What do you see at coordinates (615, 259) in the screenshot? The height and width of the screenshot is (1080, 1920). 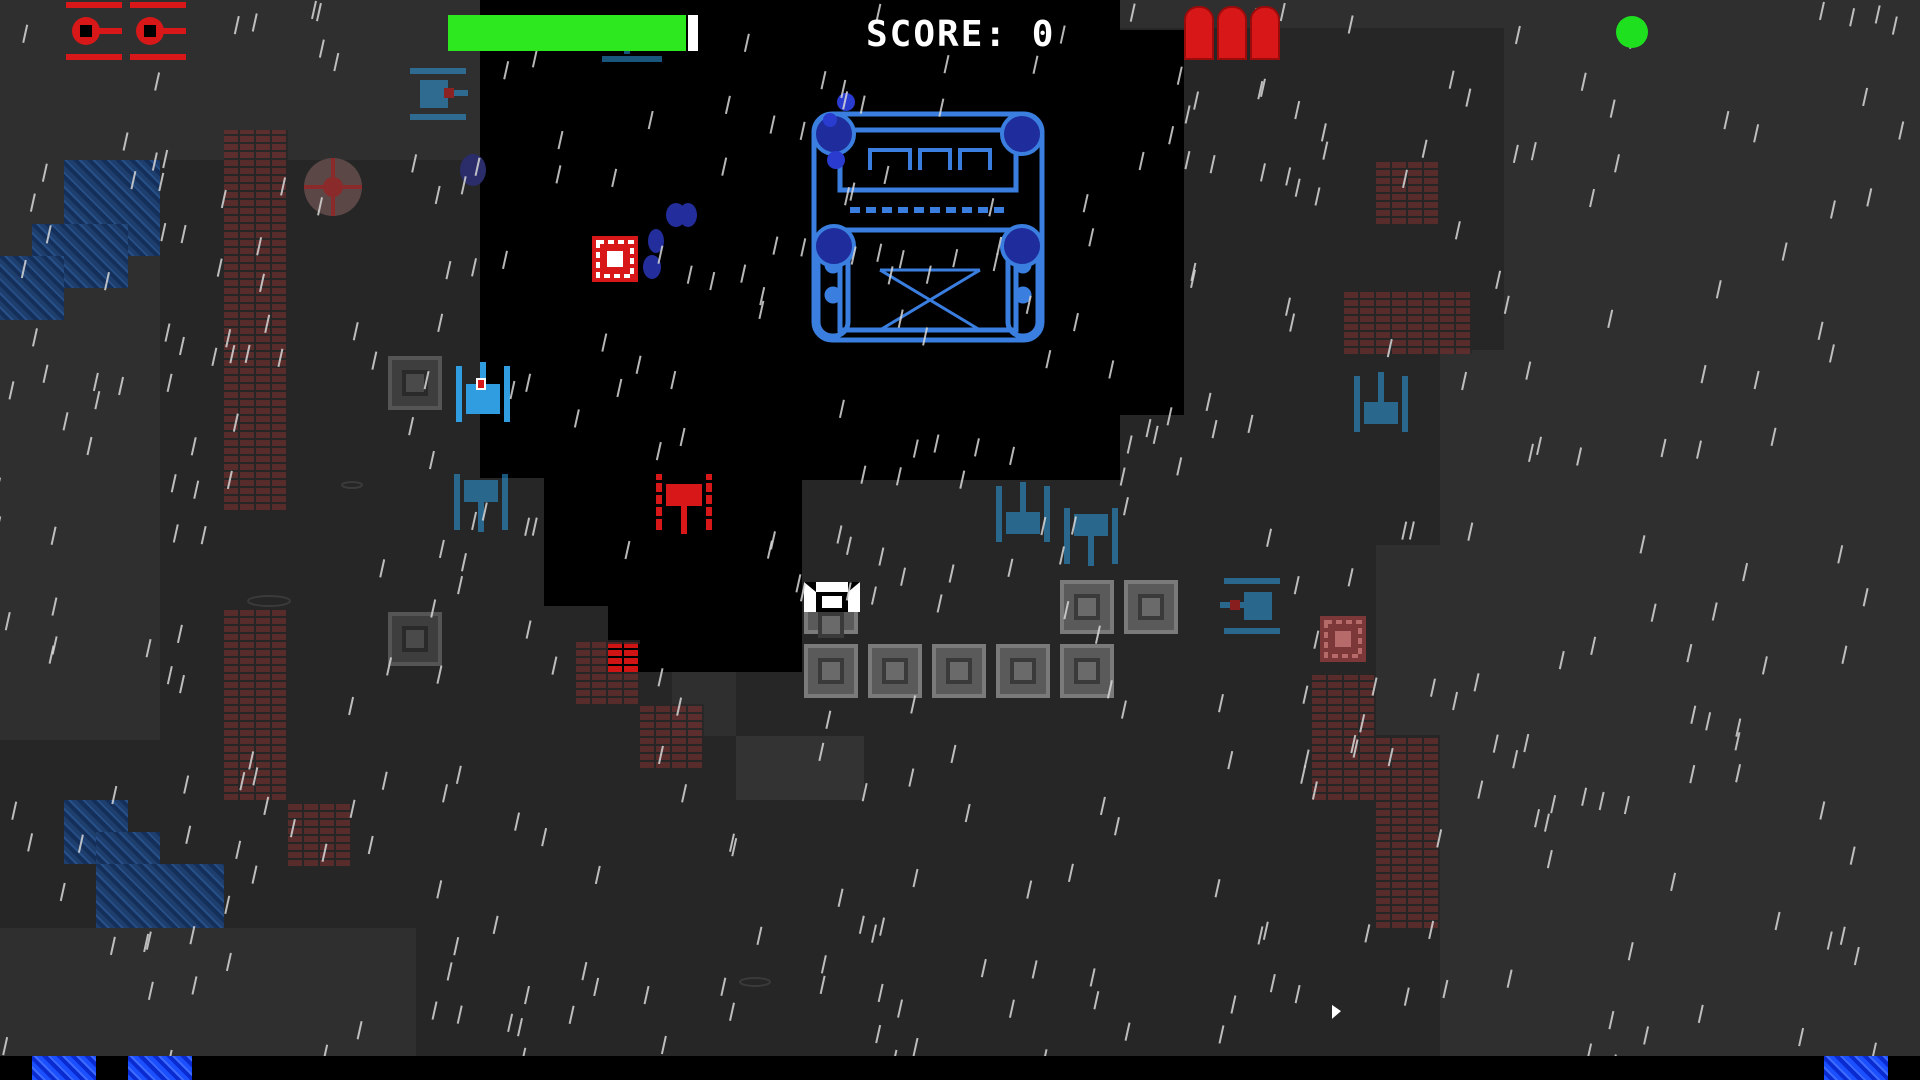 I see `red-crate-pickup` at bounding box center [615, 259].